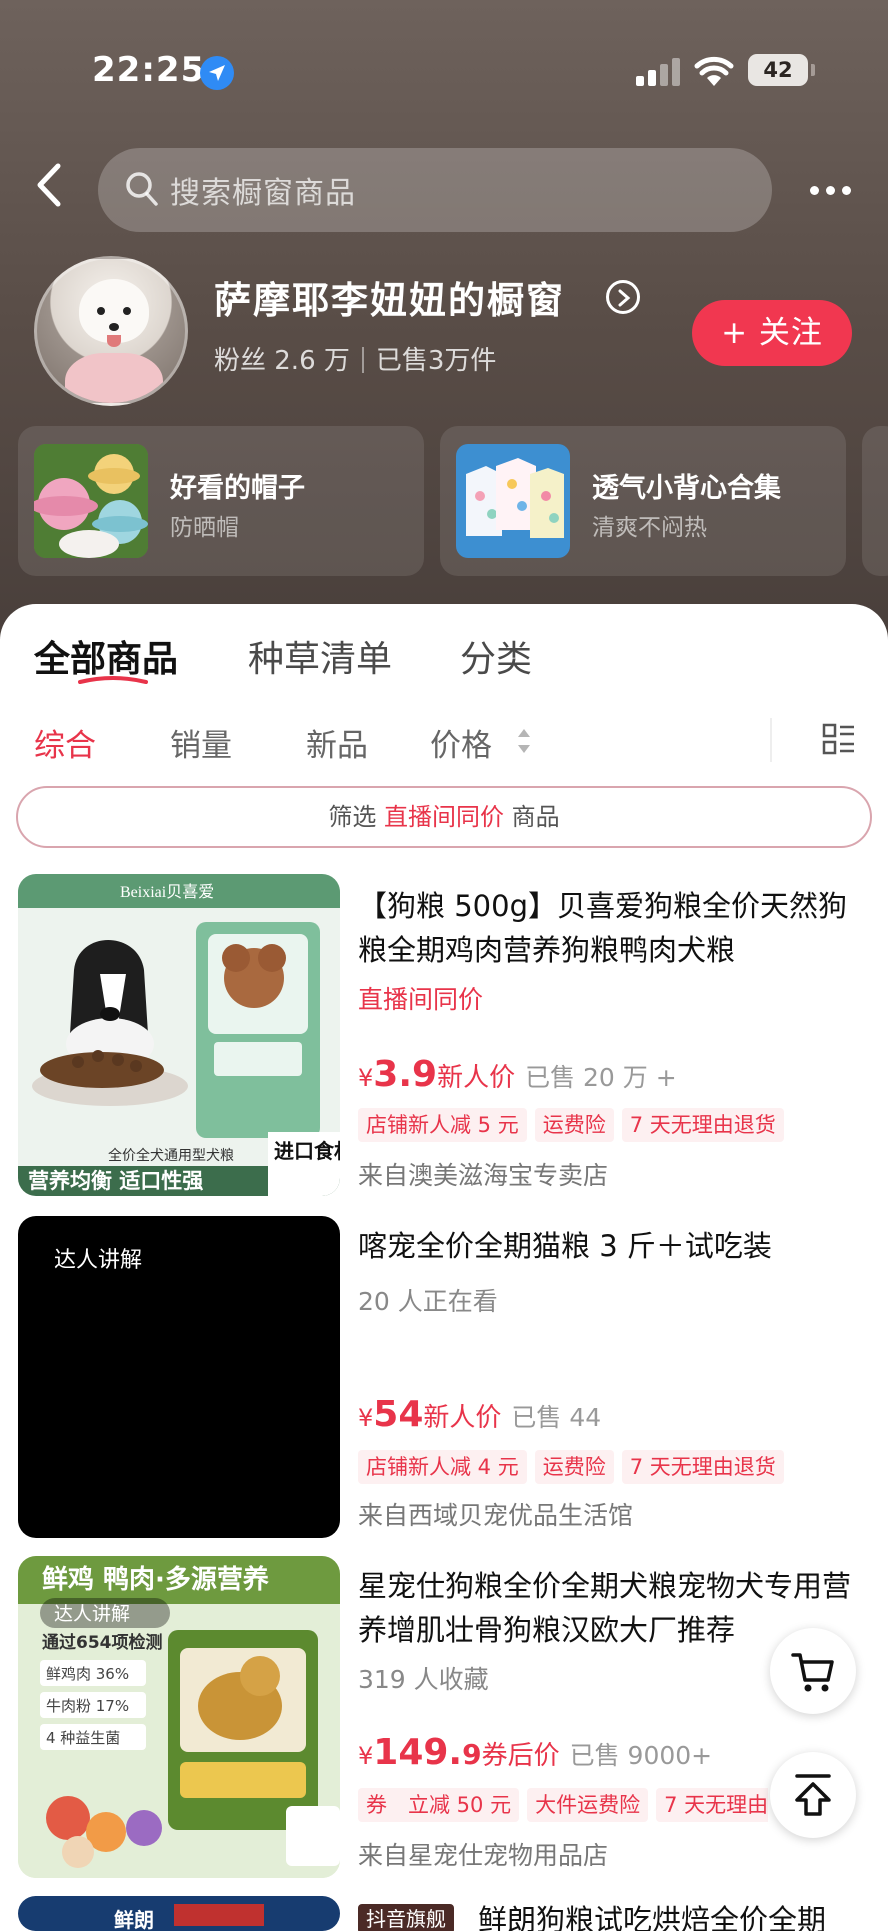  What do you see at coordinates (87, 1706) in the screenshot?
I see `product-image-row: 牛肉粉 17%` at bounding box center [87, 1706].